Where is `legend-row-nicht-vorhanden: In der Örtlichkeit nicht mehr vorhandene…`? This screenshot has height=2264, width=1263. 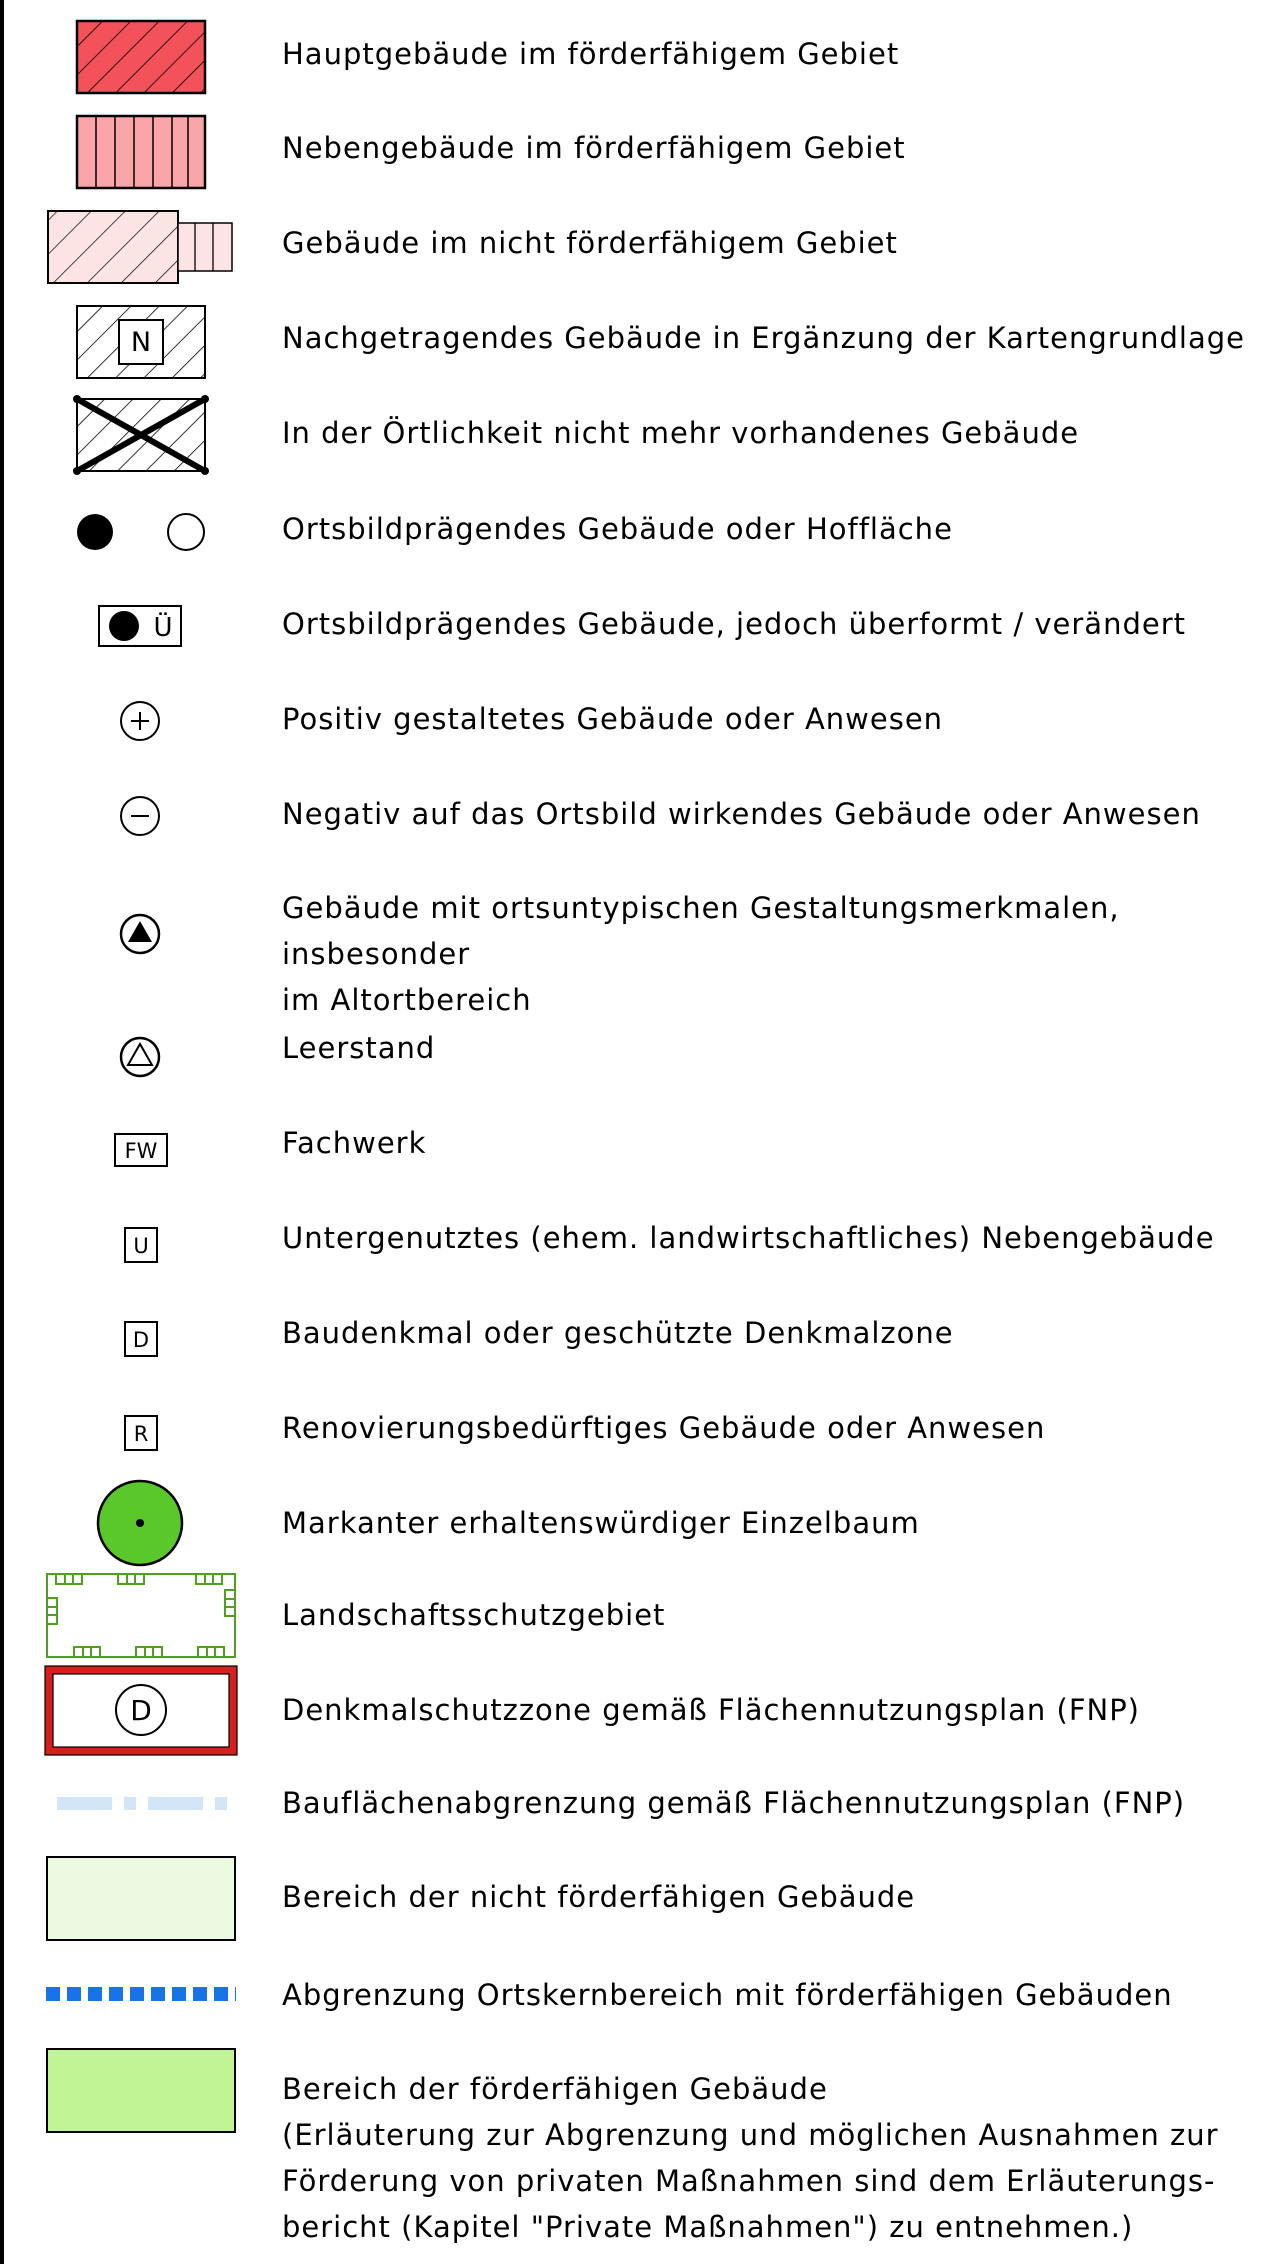
legend-row-nicht-vorhanden: In der Örtlichkeit nicht mehr vorhandene… is located at coordinates (631, 433).